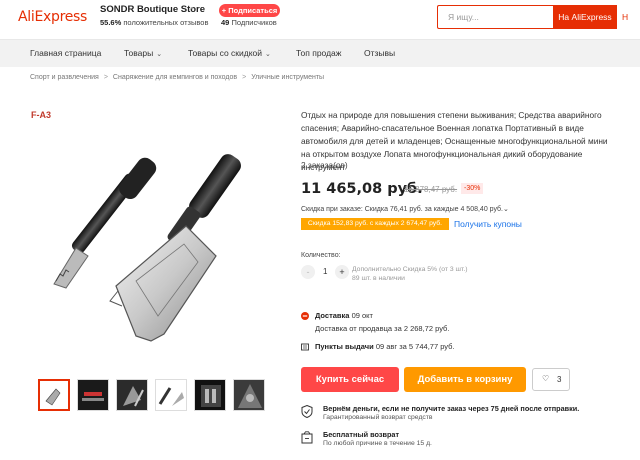 Image resolution: width=640 pixels, height=460 pixels. I want to click on subscribers-number: 49, so click(225, 22).